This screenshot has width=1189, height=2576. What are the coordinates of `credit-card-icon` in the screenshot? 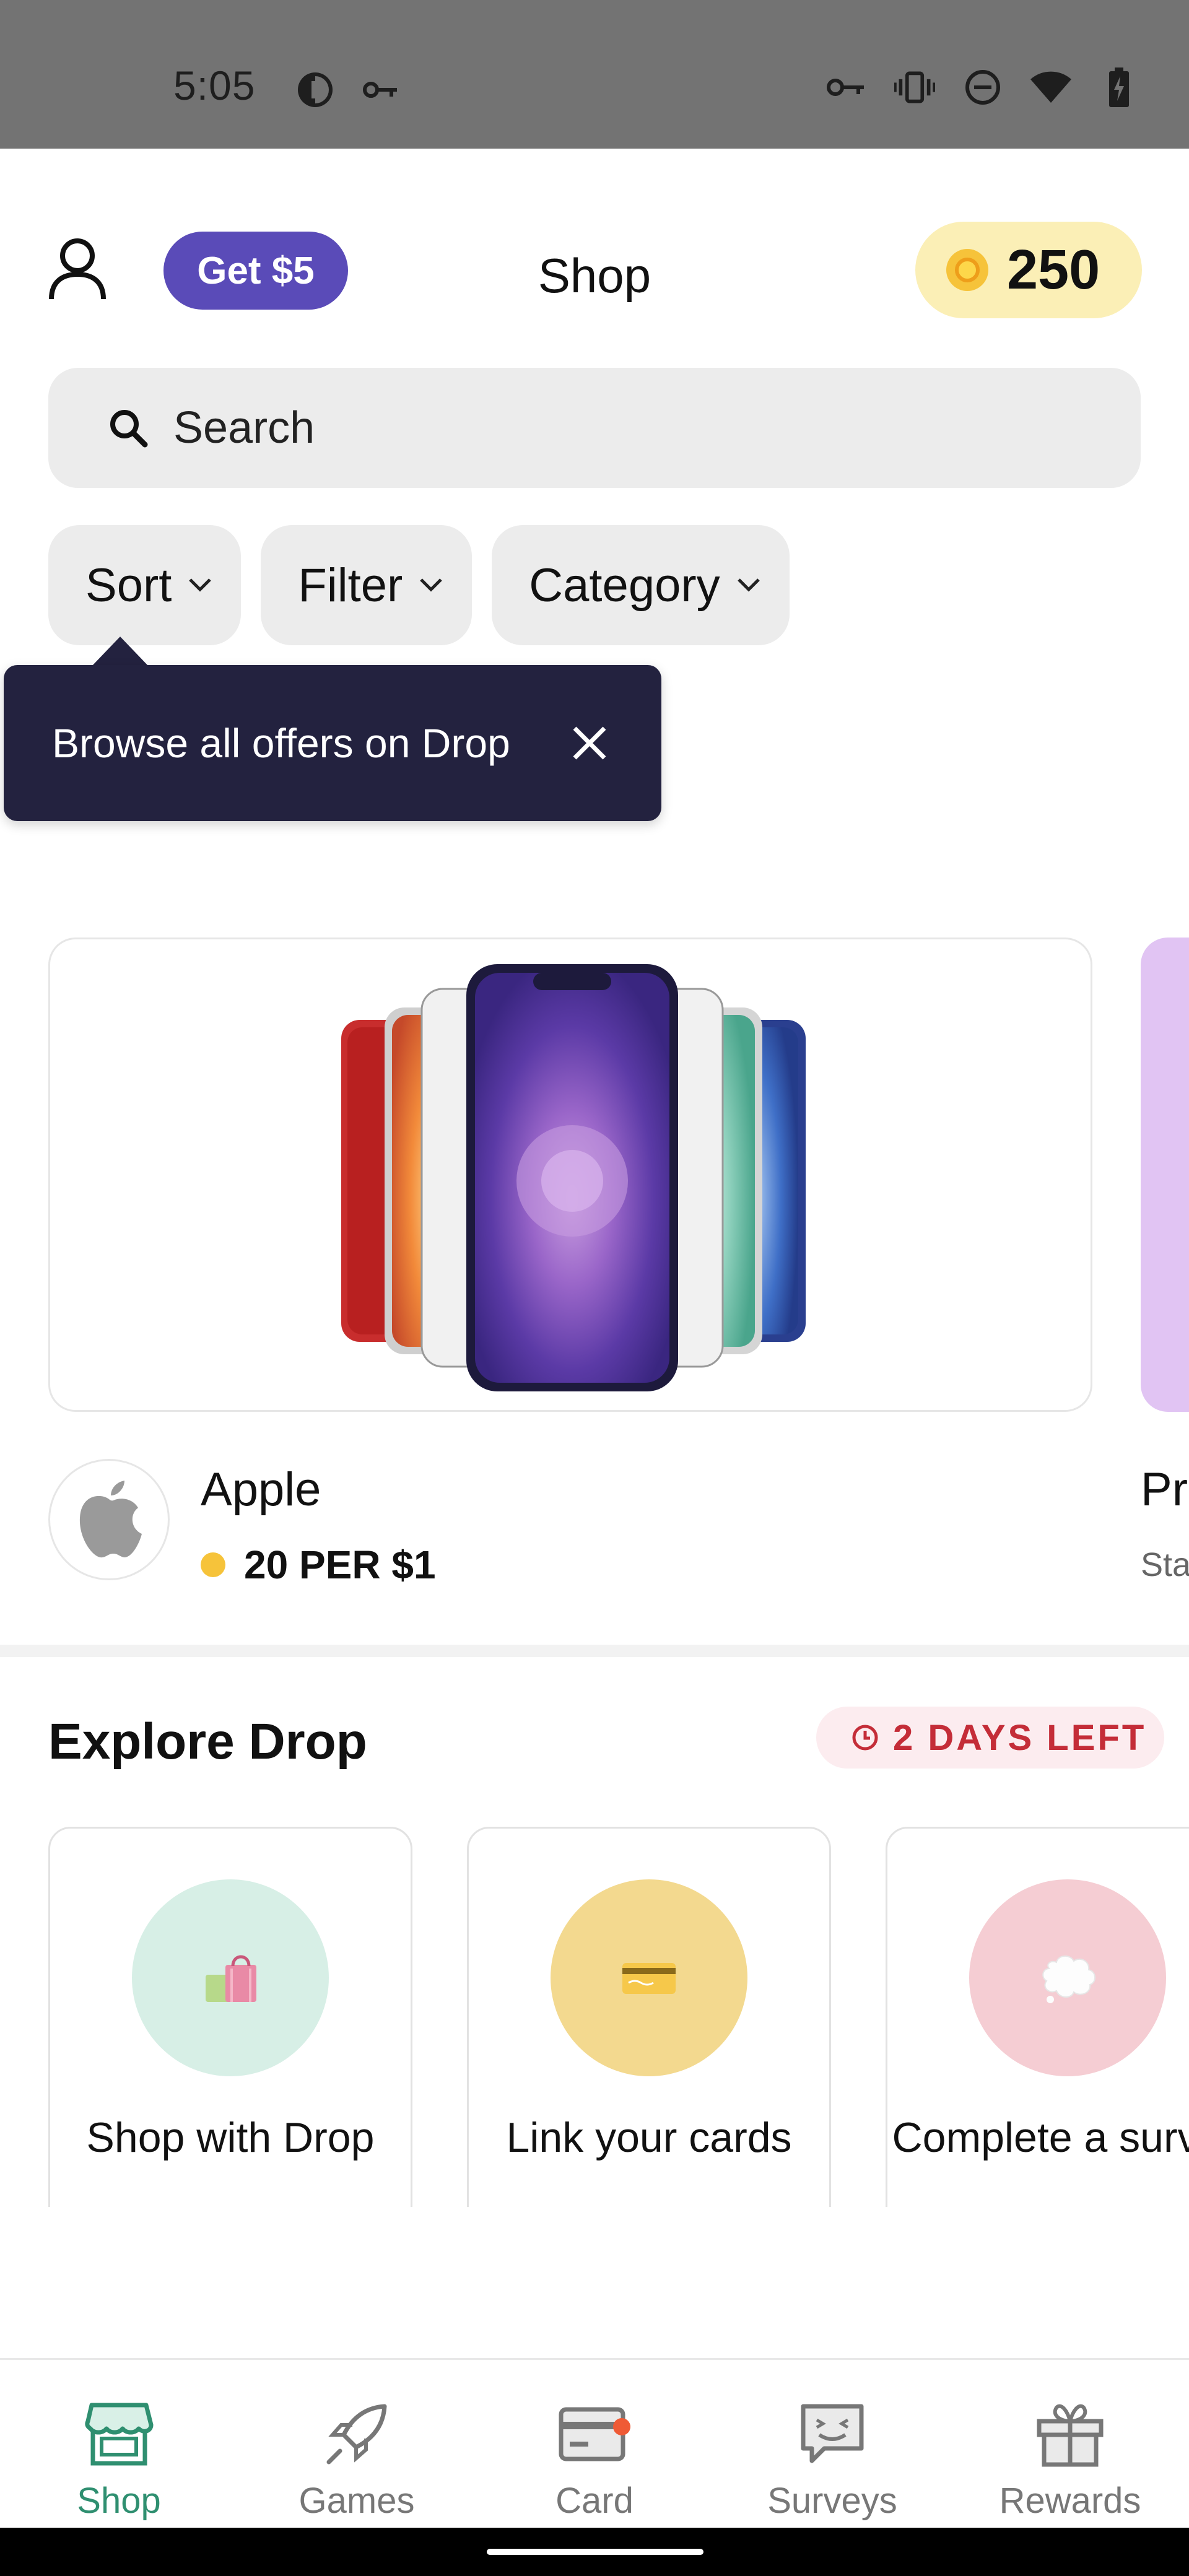 It's located at (649, 1978).